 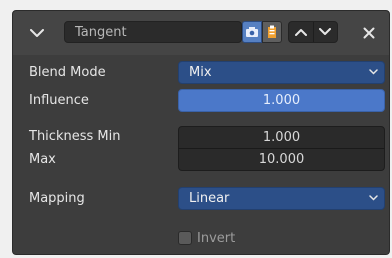 What do you see at coordinates (185, 238) in the screenshot?
I see `invert-checkbox` at bounding box center [185, 238].